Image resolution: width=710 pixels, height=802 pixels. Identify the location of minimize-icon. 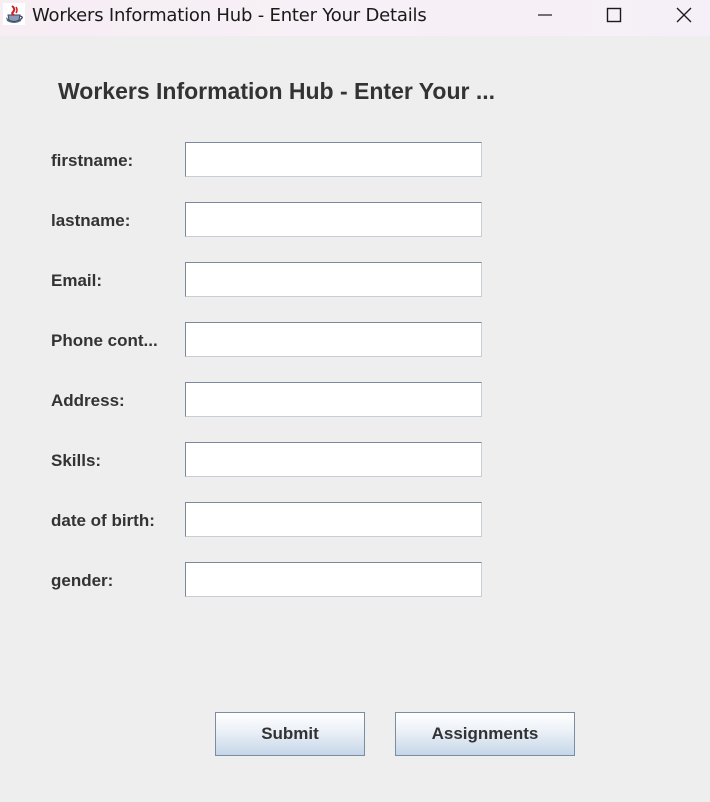
(545, 15).